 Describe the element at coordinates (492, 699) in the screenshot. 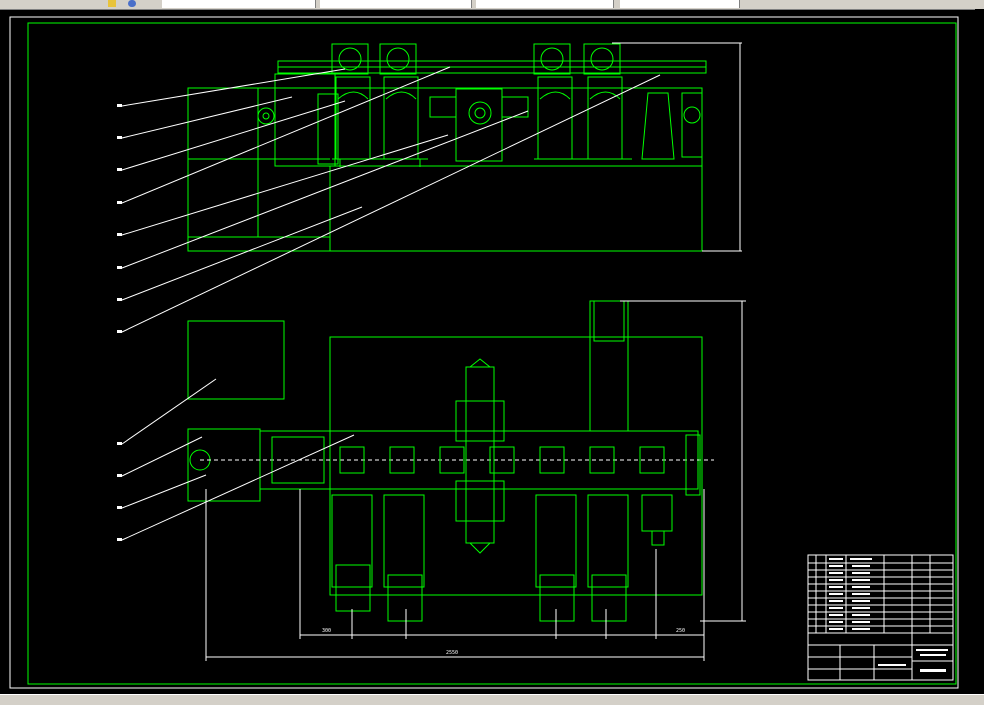

I see `status-strip` at that location.